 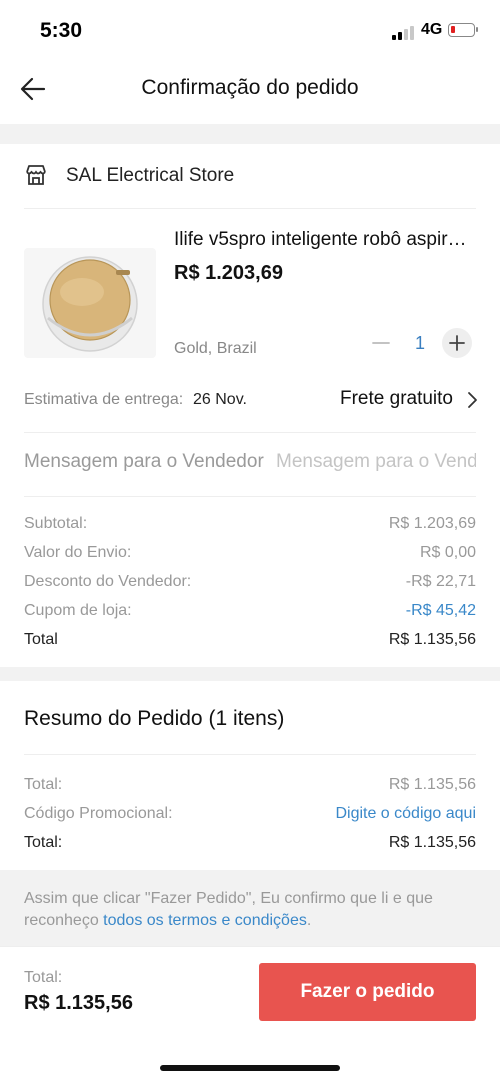 What do you see at coordinates (472, 400) in the screenshot?
I see `chevron-right-icon` at bounding box center [472, 400].